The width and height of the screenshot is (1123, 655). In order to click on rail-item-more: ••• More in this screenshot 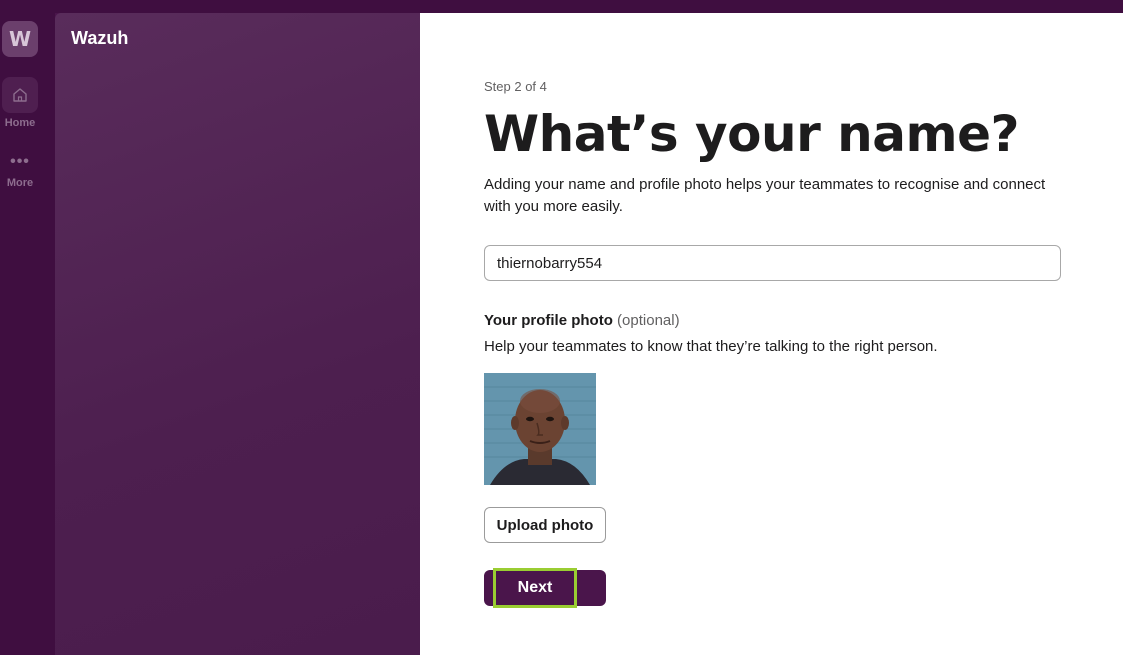, I will do `click(20, 169)`.